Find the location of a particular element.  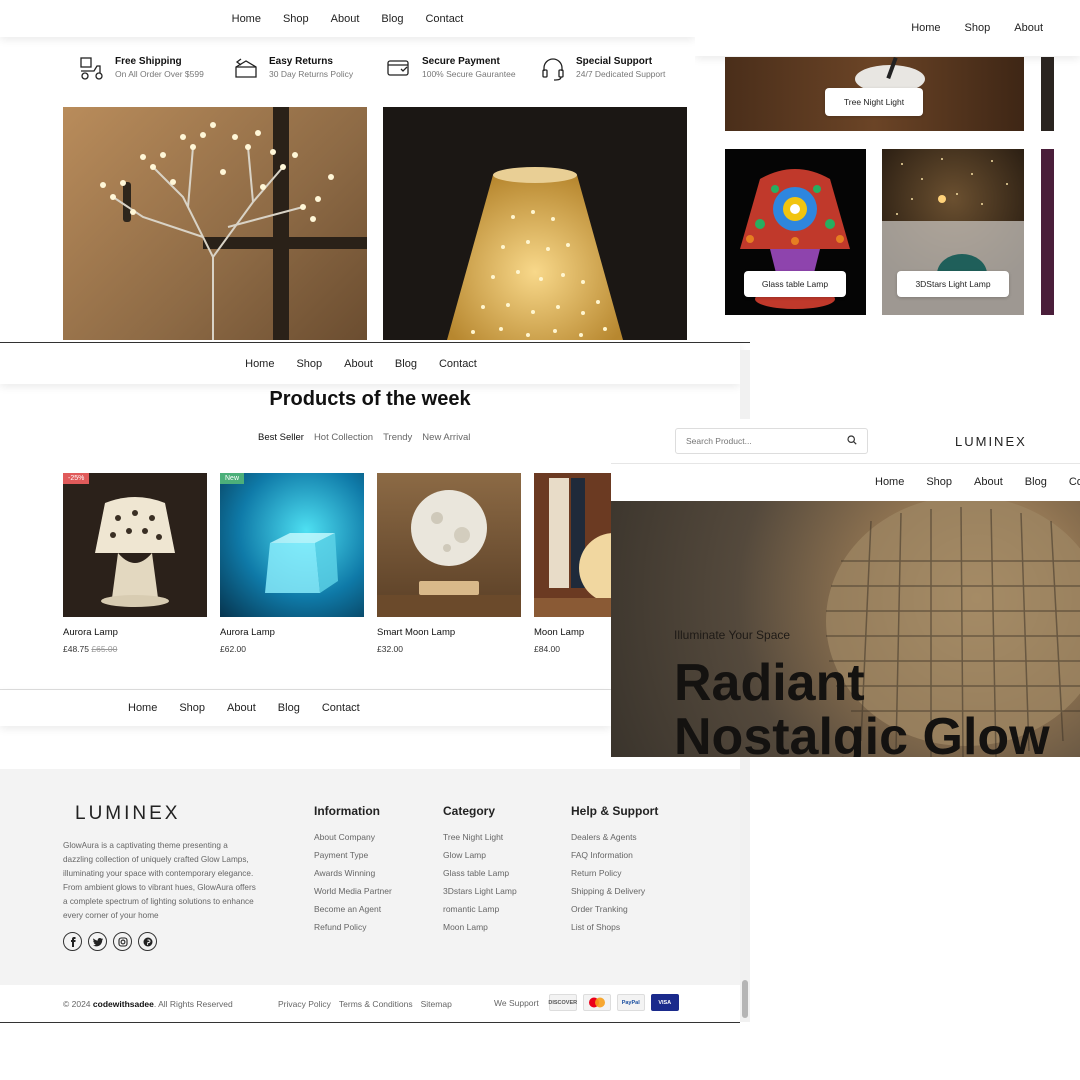

footer-link: About Company is located at coordinates (353, 837).